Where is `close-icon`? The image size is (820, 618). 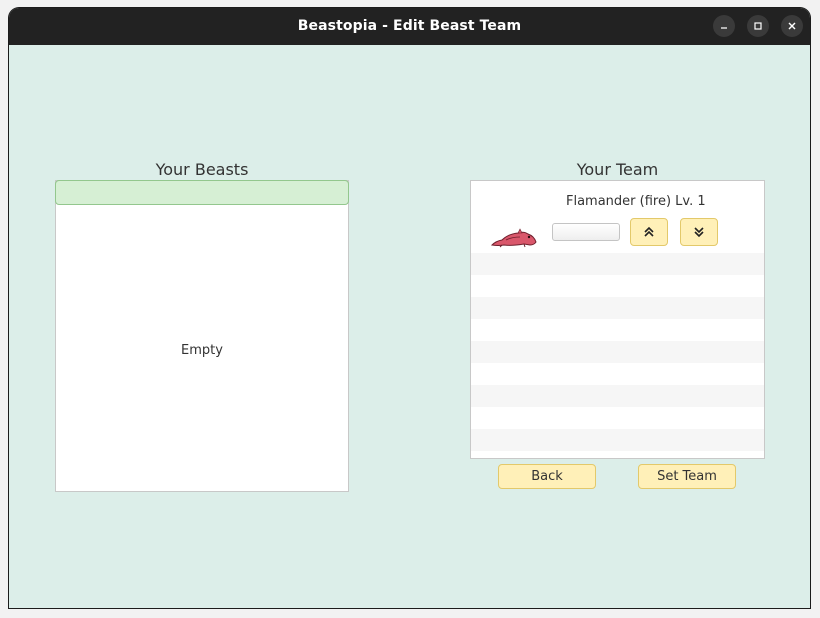
close-icon is located at coordinates (792, 26).